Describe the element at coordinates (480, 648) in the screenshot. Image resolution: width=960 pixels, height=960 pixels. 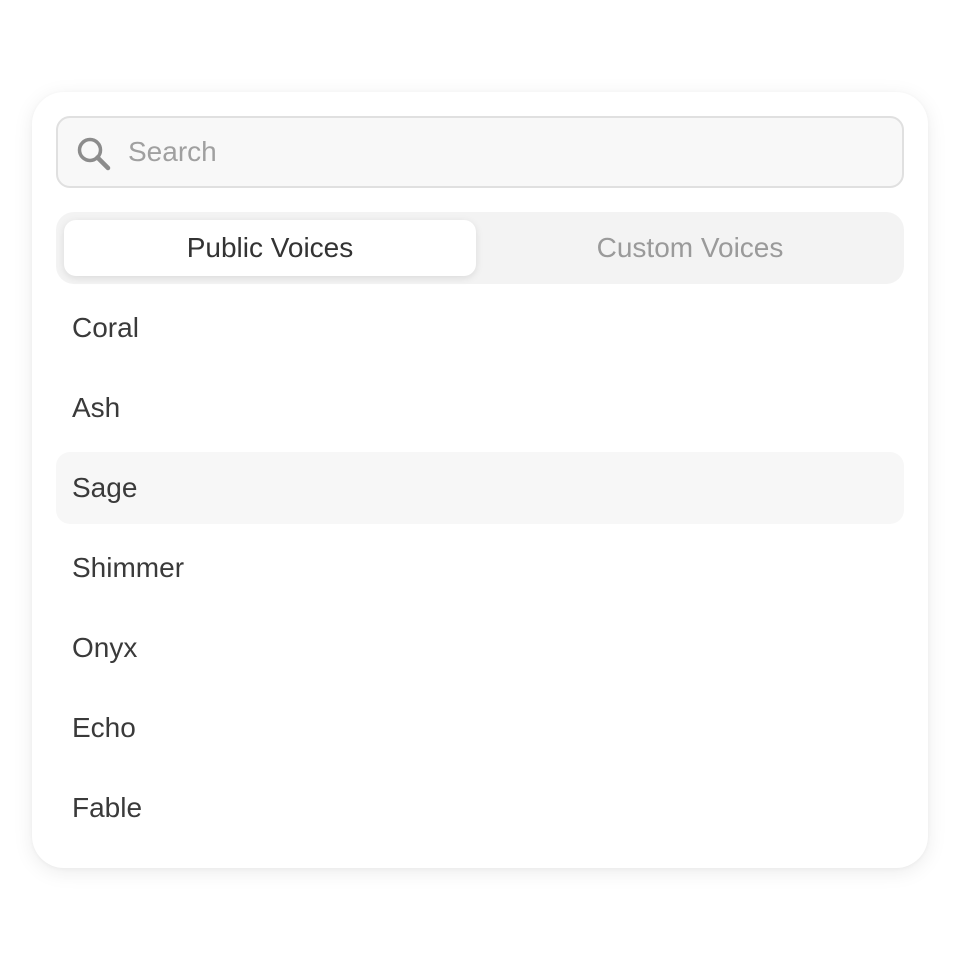
I see `voice-item-onyx: Onyx` at that location.